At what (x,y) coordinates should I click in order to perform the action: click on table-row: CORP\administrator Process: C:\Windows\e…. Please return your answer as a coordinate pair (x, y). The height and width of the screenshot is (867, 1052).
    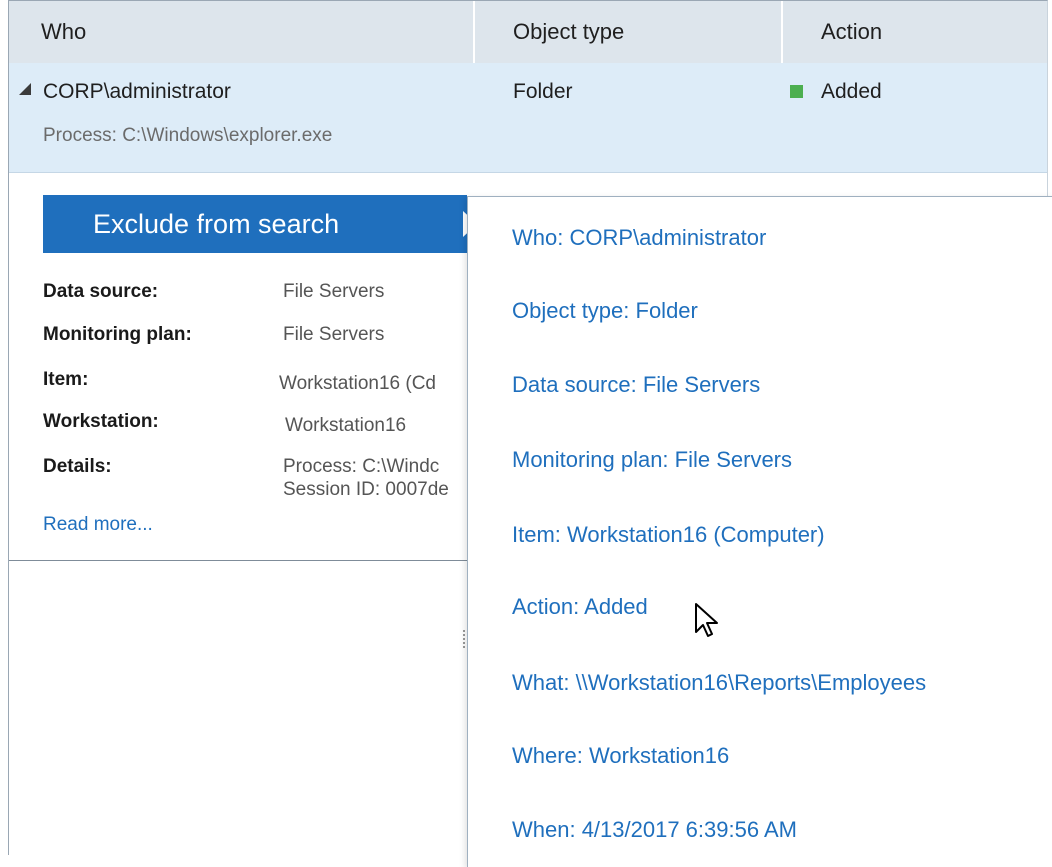
    Looking at the image, I should click on (528, 118).